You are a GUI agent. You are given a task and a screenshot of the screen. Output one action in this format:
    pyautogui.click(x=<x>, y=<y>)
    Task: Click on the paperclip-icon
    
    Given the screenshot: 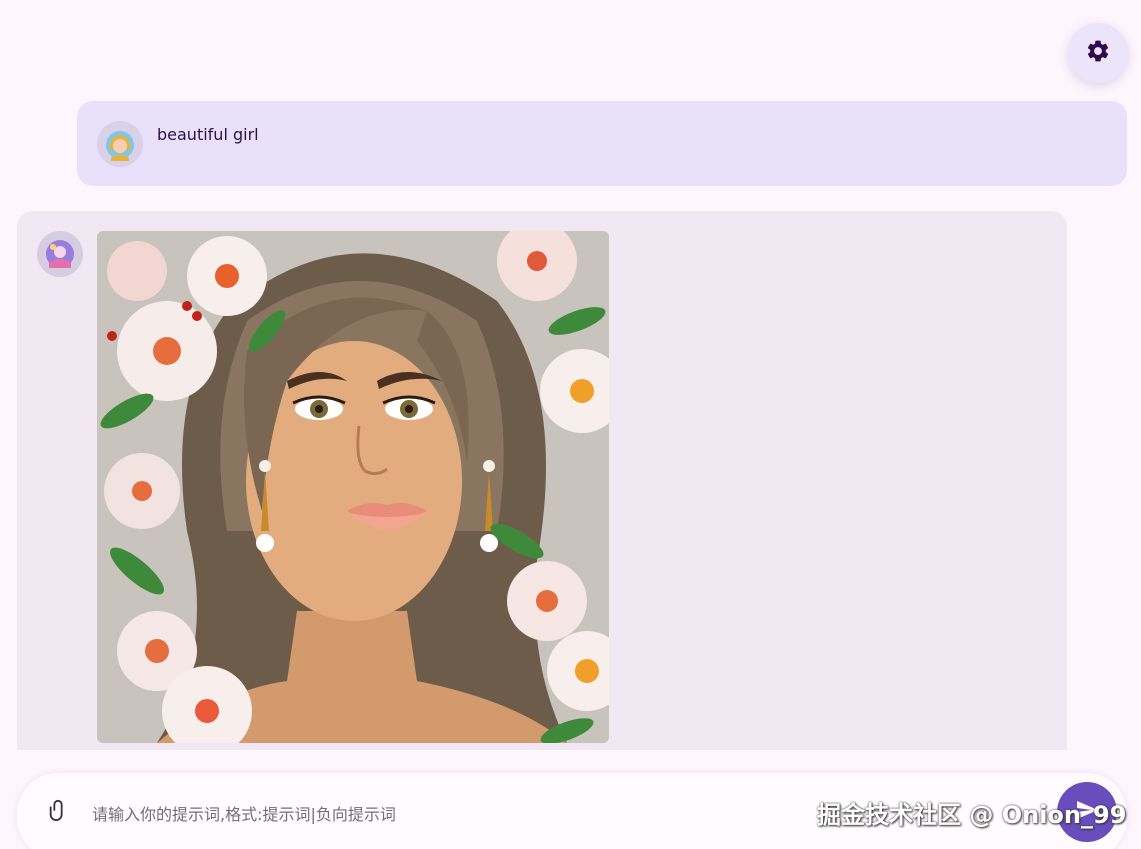 What is the action you would take?
    pyautogui.click(x=58, y=812)
    